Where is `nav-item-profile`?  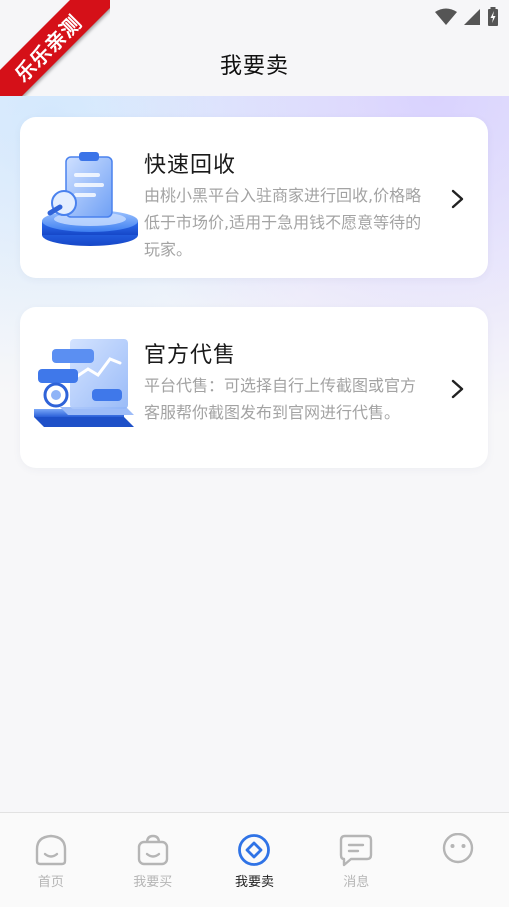 nav-item-profile is located at coordinates (458, 860).